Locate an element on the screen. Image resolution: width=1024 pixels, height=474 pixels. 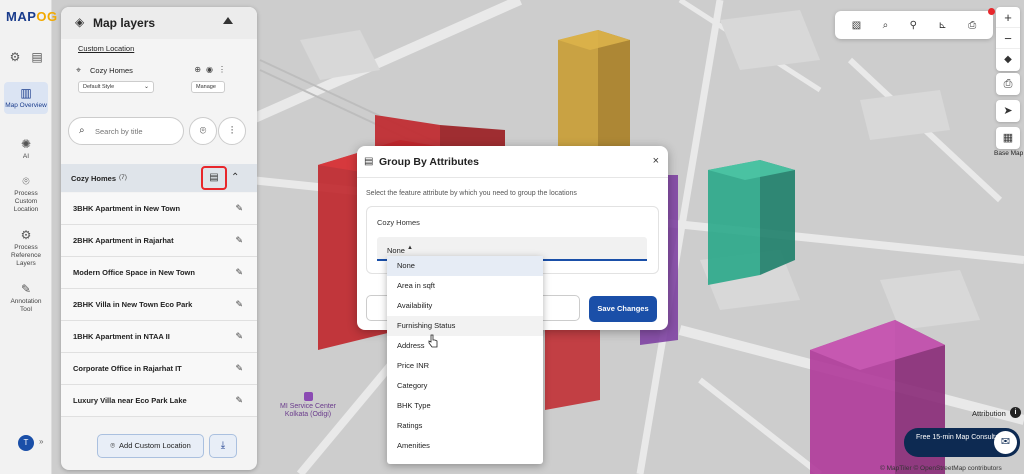
document-icon: ▤ is located at coordinates (37, 57).